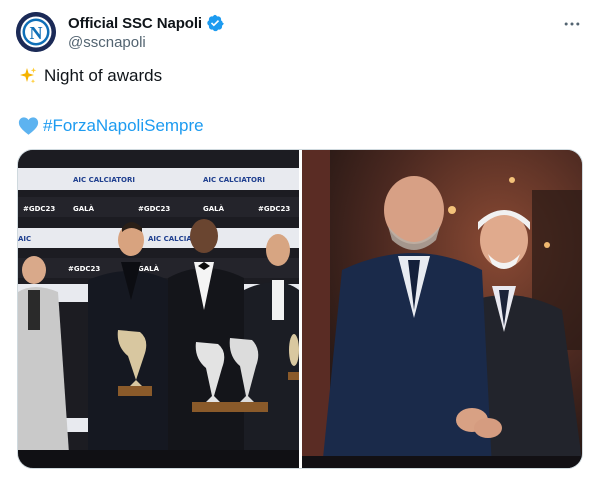 This screenshot has width=598, height=480. I want to click on tweet-text-line-2: #ForzaNapoliSempre, so click(111, 126).